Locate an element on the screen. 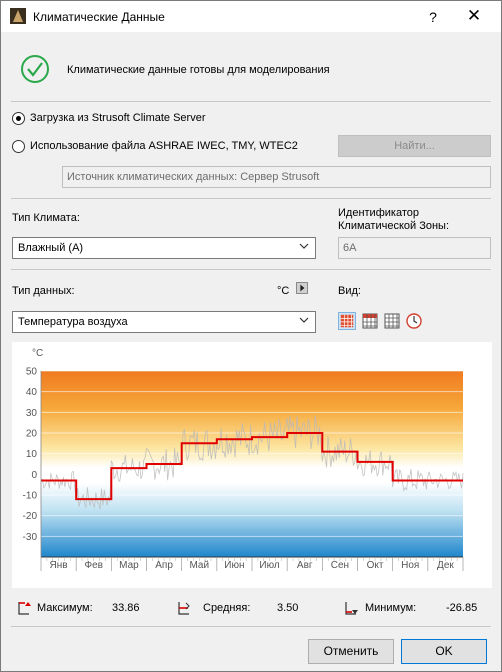 The image size is (502, 672). heatmap-grid-icon is located at coordinates (347, 321).